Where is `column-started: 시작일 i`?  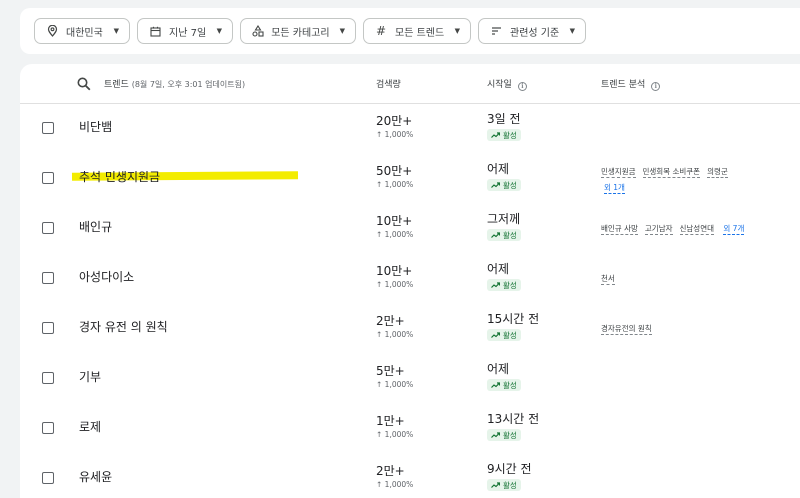
column-started: 시작일 i is located at coordinates (507, 84).